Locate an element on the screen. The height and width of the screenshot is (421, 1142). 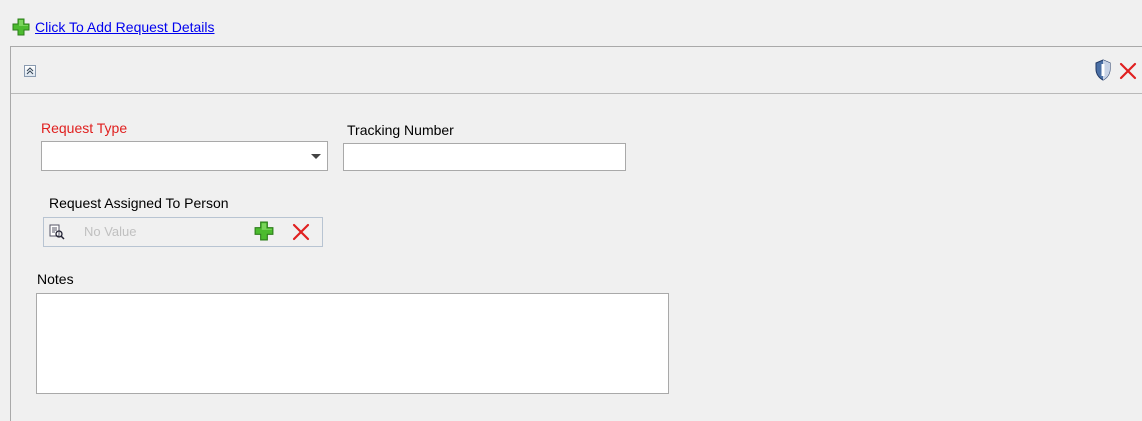
panel-header is located at coordinates (576, 70).